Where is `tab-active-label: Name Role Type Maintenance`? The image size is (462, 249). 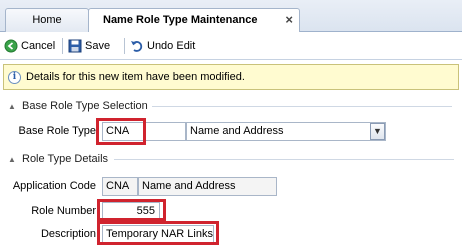 tab-active-label: Name Role Type Maintenance is located at coordinates (180, 20).